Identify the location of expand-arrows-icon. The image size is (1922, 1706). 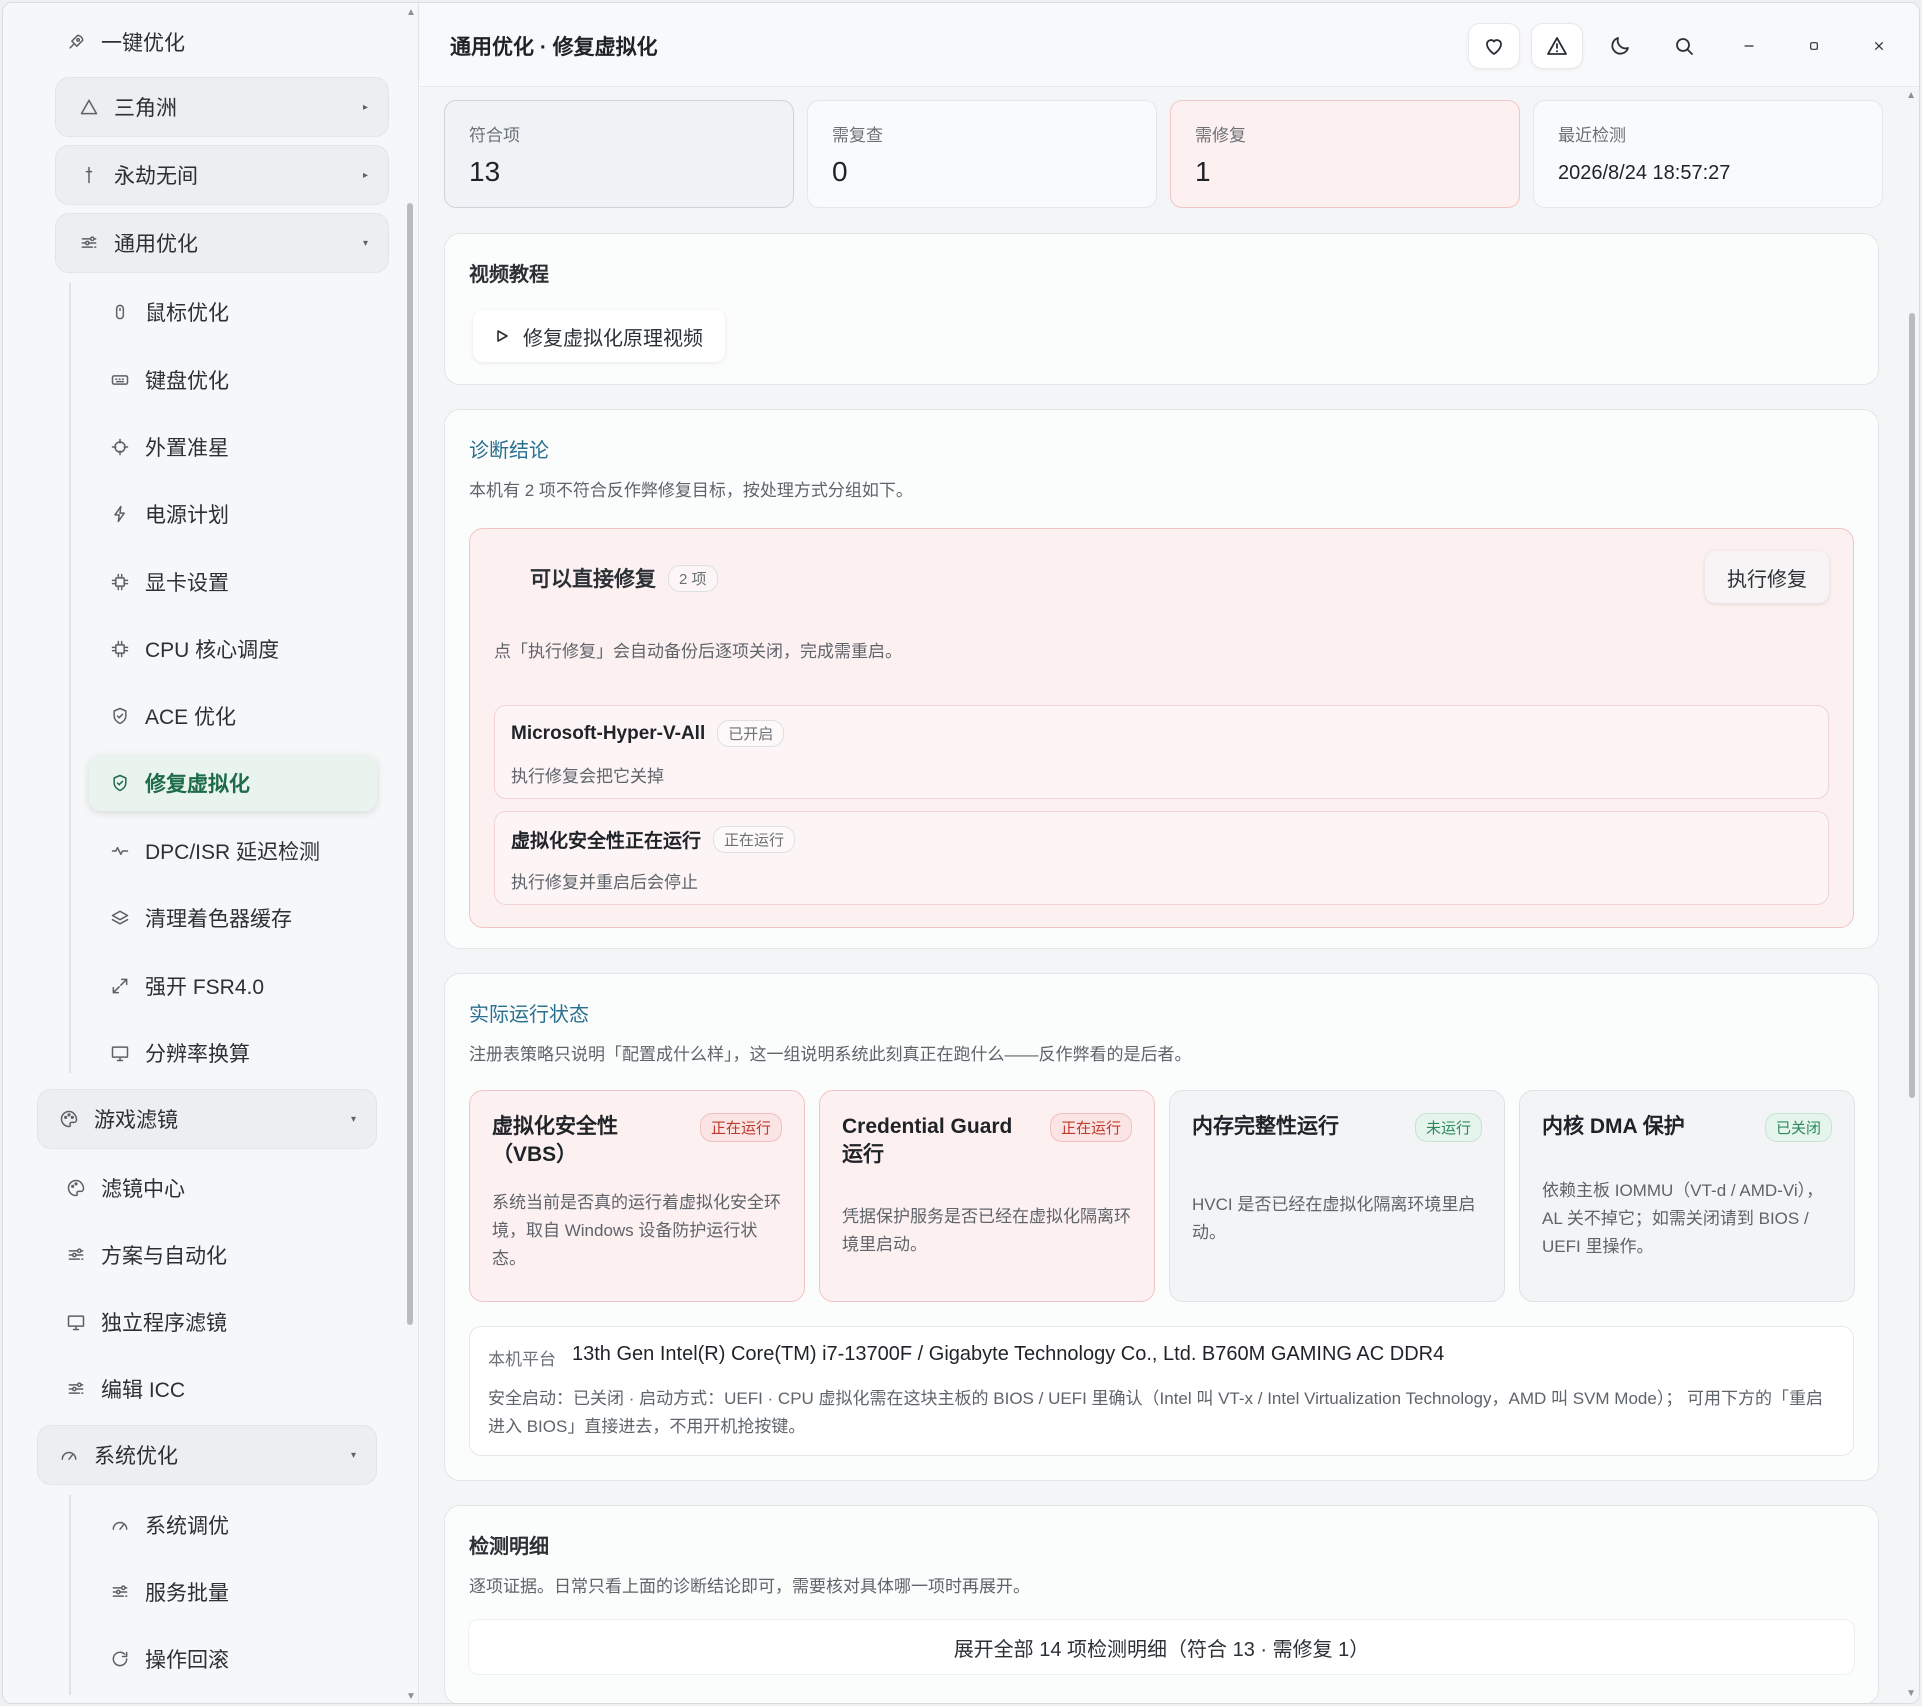
(120, 986).